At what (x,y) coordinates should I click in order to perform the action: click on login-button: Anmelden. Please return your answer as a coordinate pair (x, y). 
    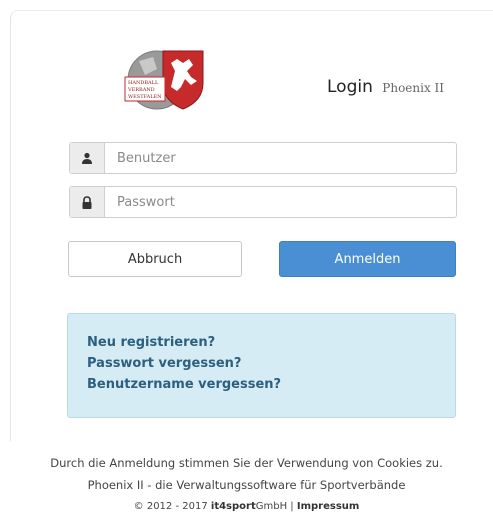
    Looking at the image, I should click on (367, 259).